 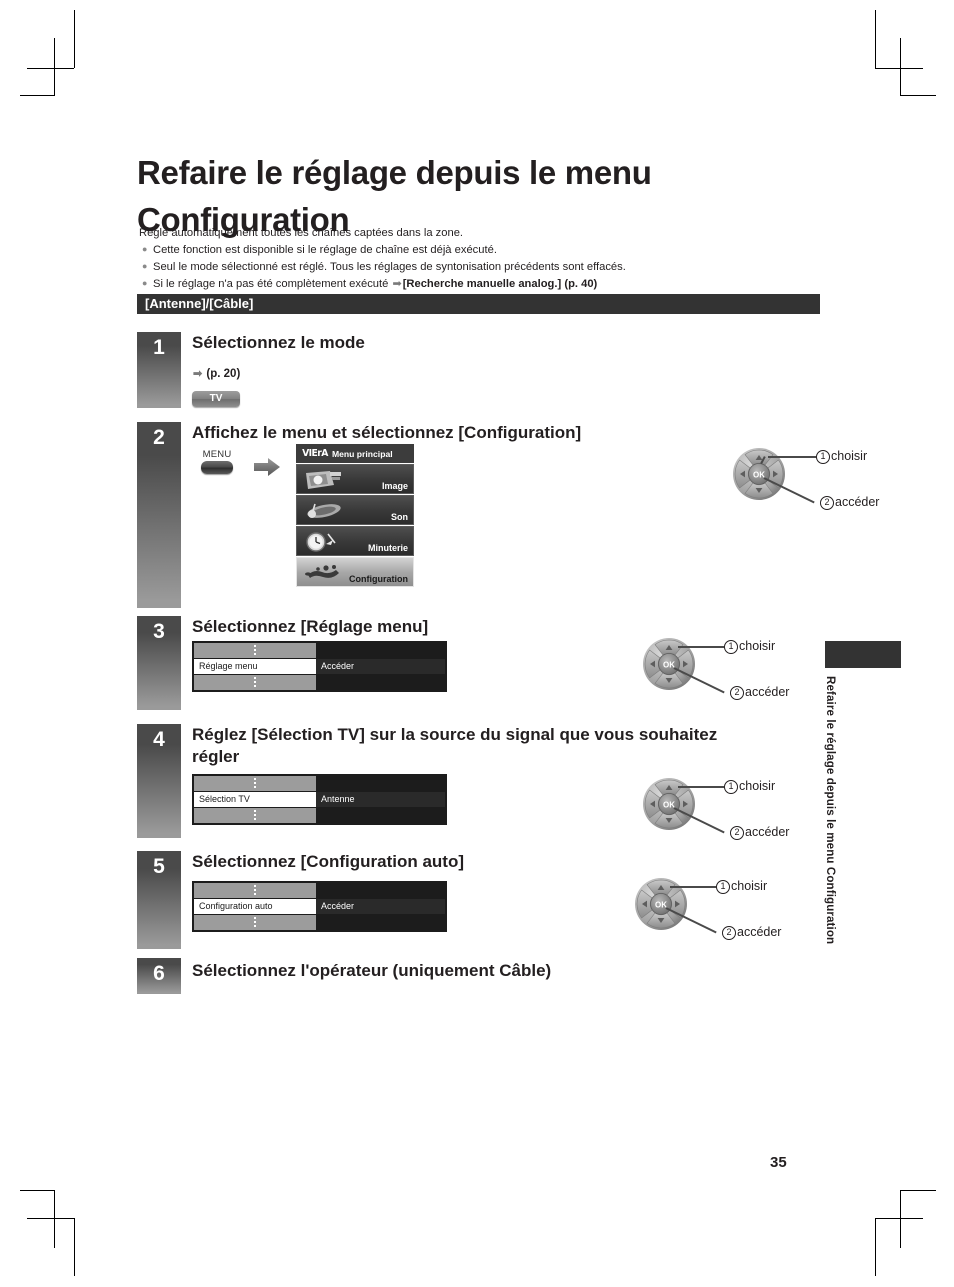 I want to click on remote-key-menu-button, so click(x=217, y=467).